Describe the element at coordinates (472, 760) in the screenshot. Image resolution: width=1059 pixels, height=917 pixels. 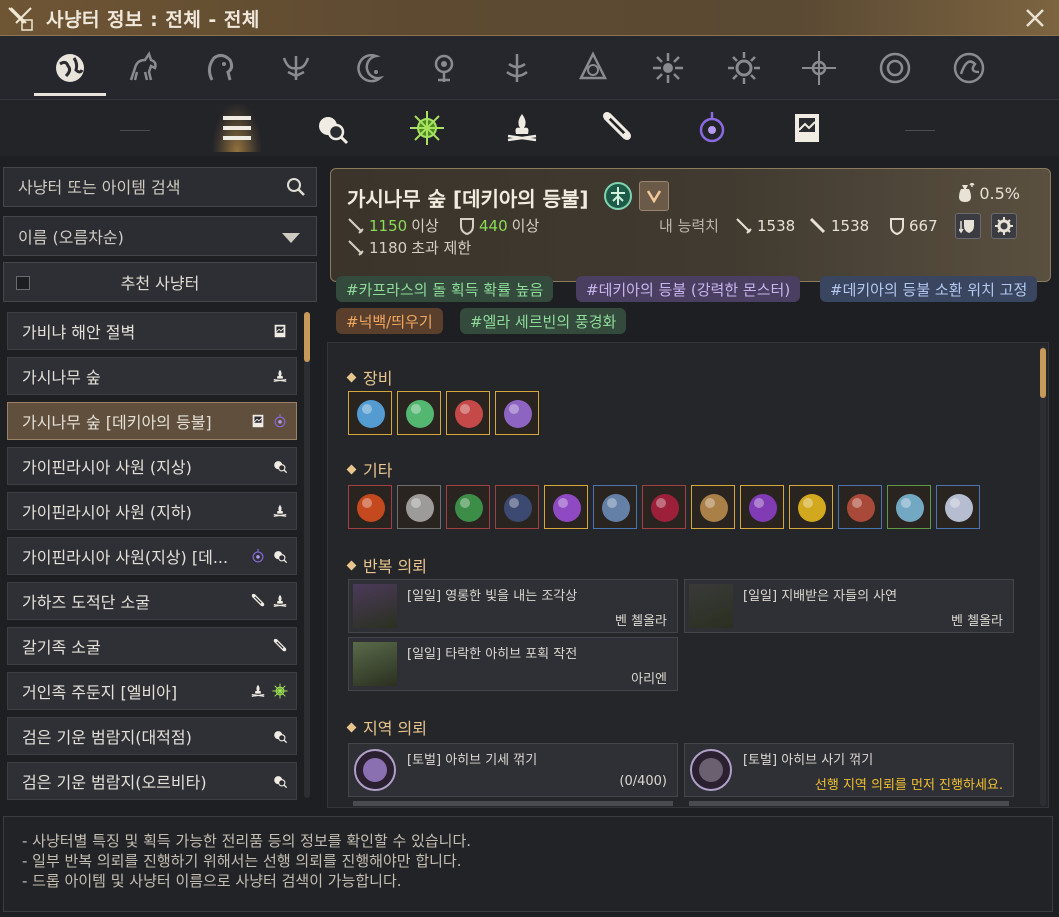
I see `quest-title: [토벌] 아히브 기세 꺾기` at that location.